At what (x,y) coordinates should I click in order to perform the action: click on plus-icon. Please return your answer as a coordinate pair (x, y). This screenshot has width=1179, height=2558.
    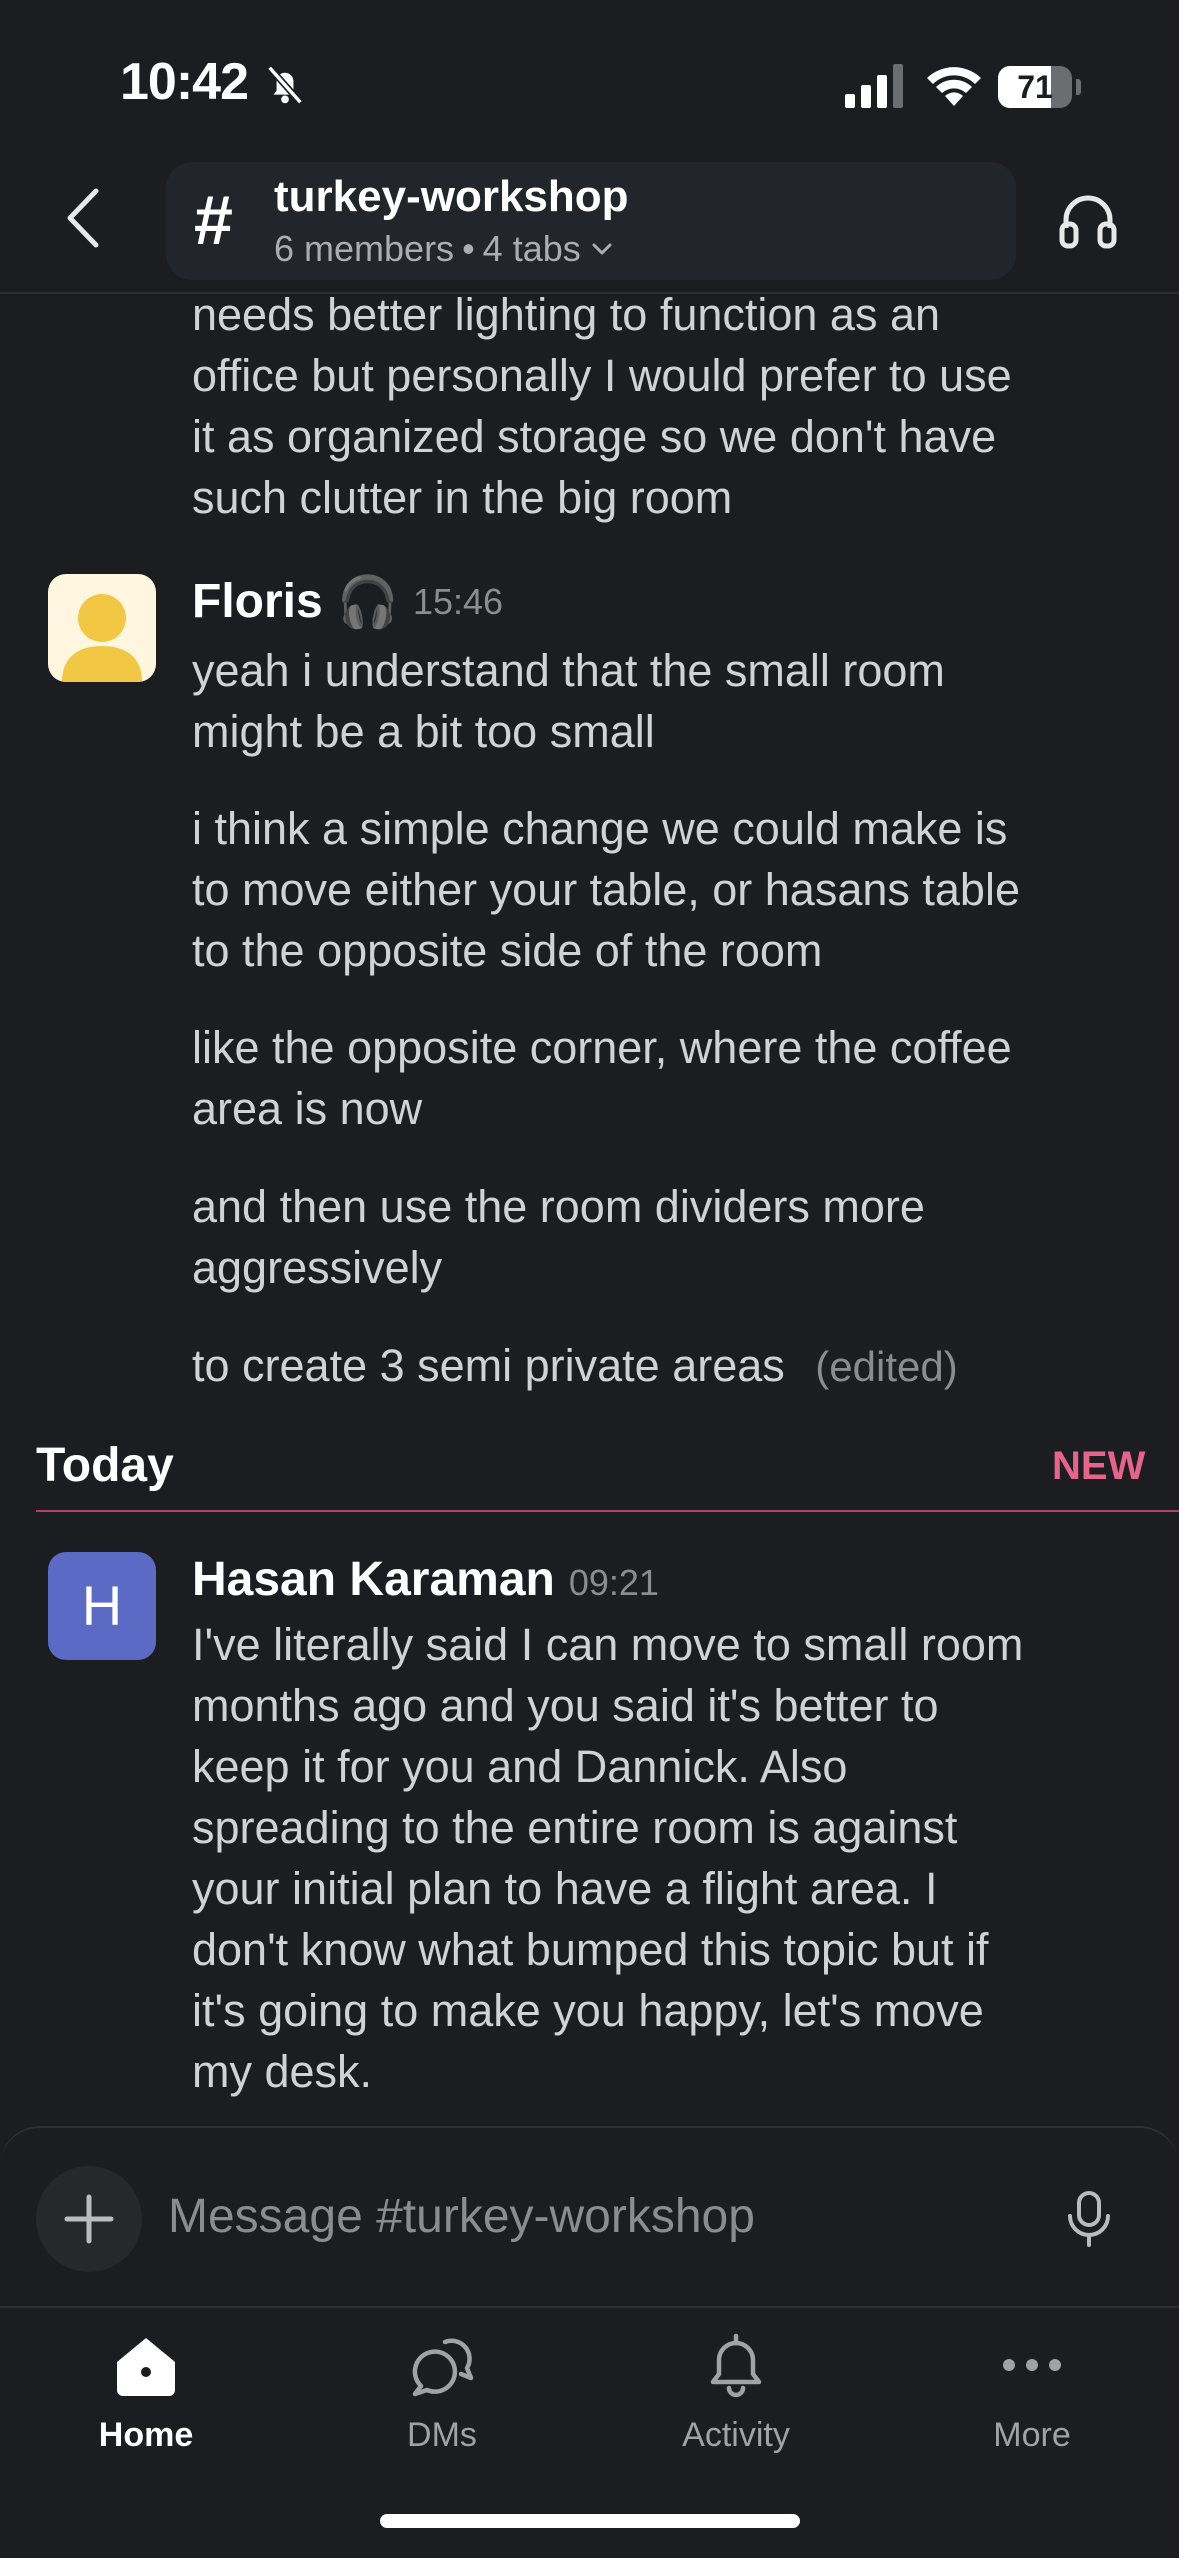
    Looking at the image, I should click on (89, 2219).